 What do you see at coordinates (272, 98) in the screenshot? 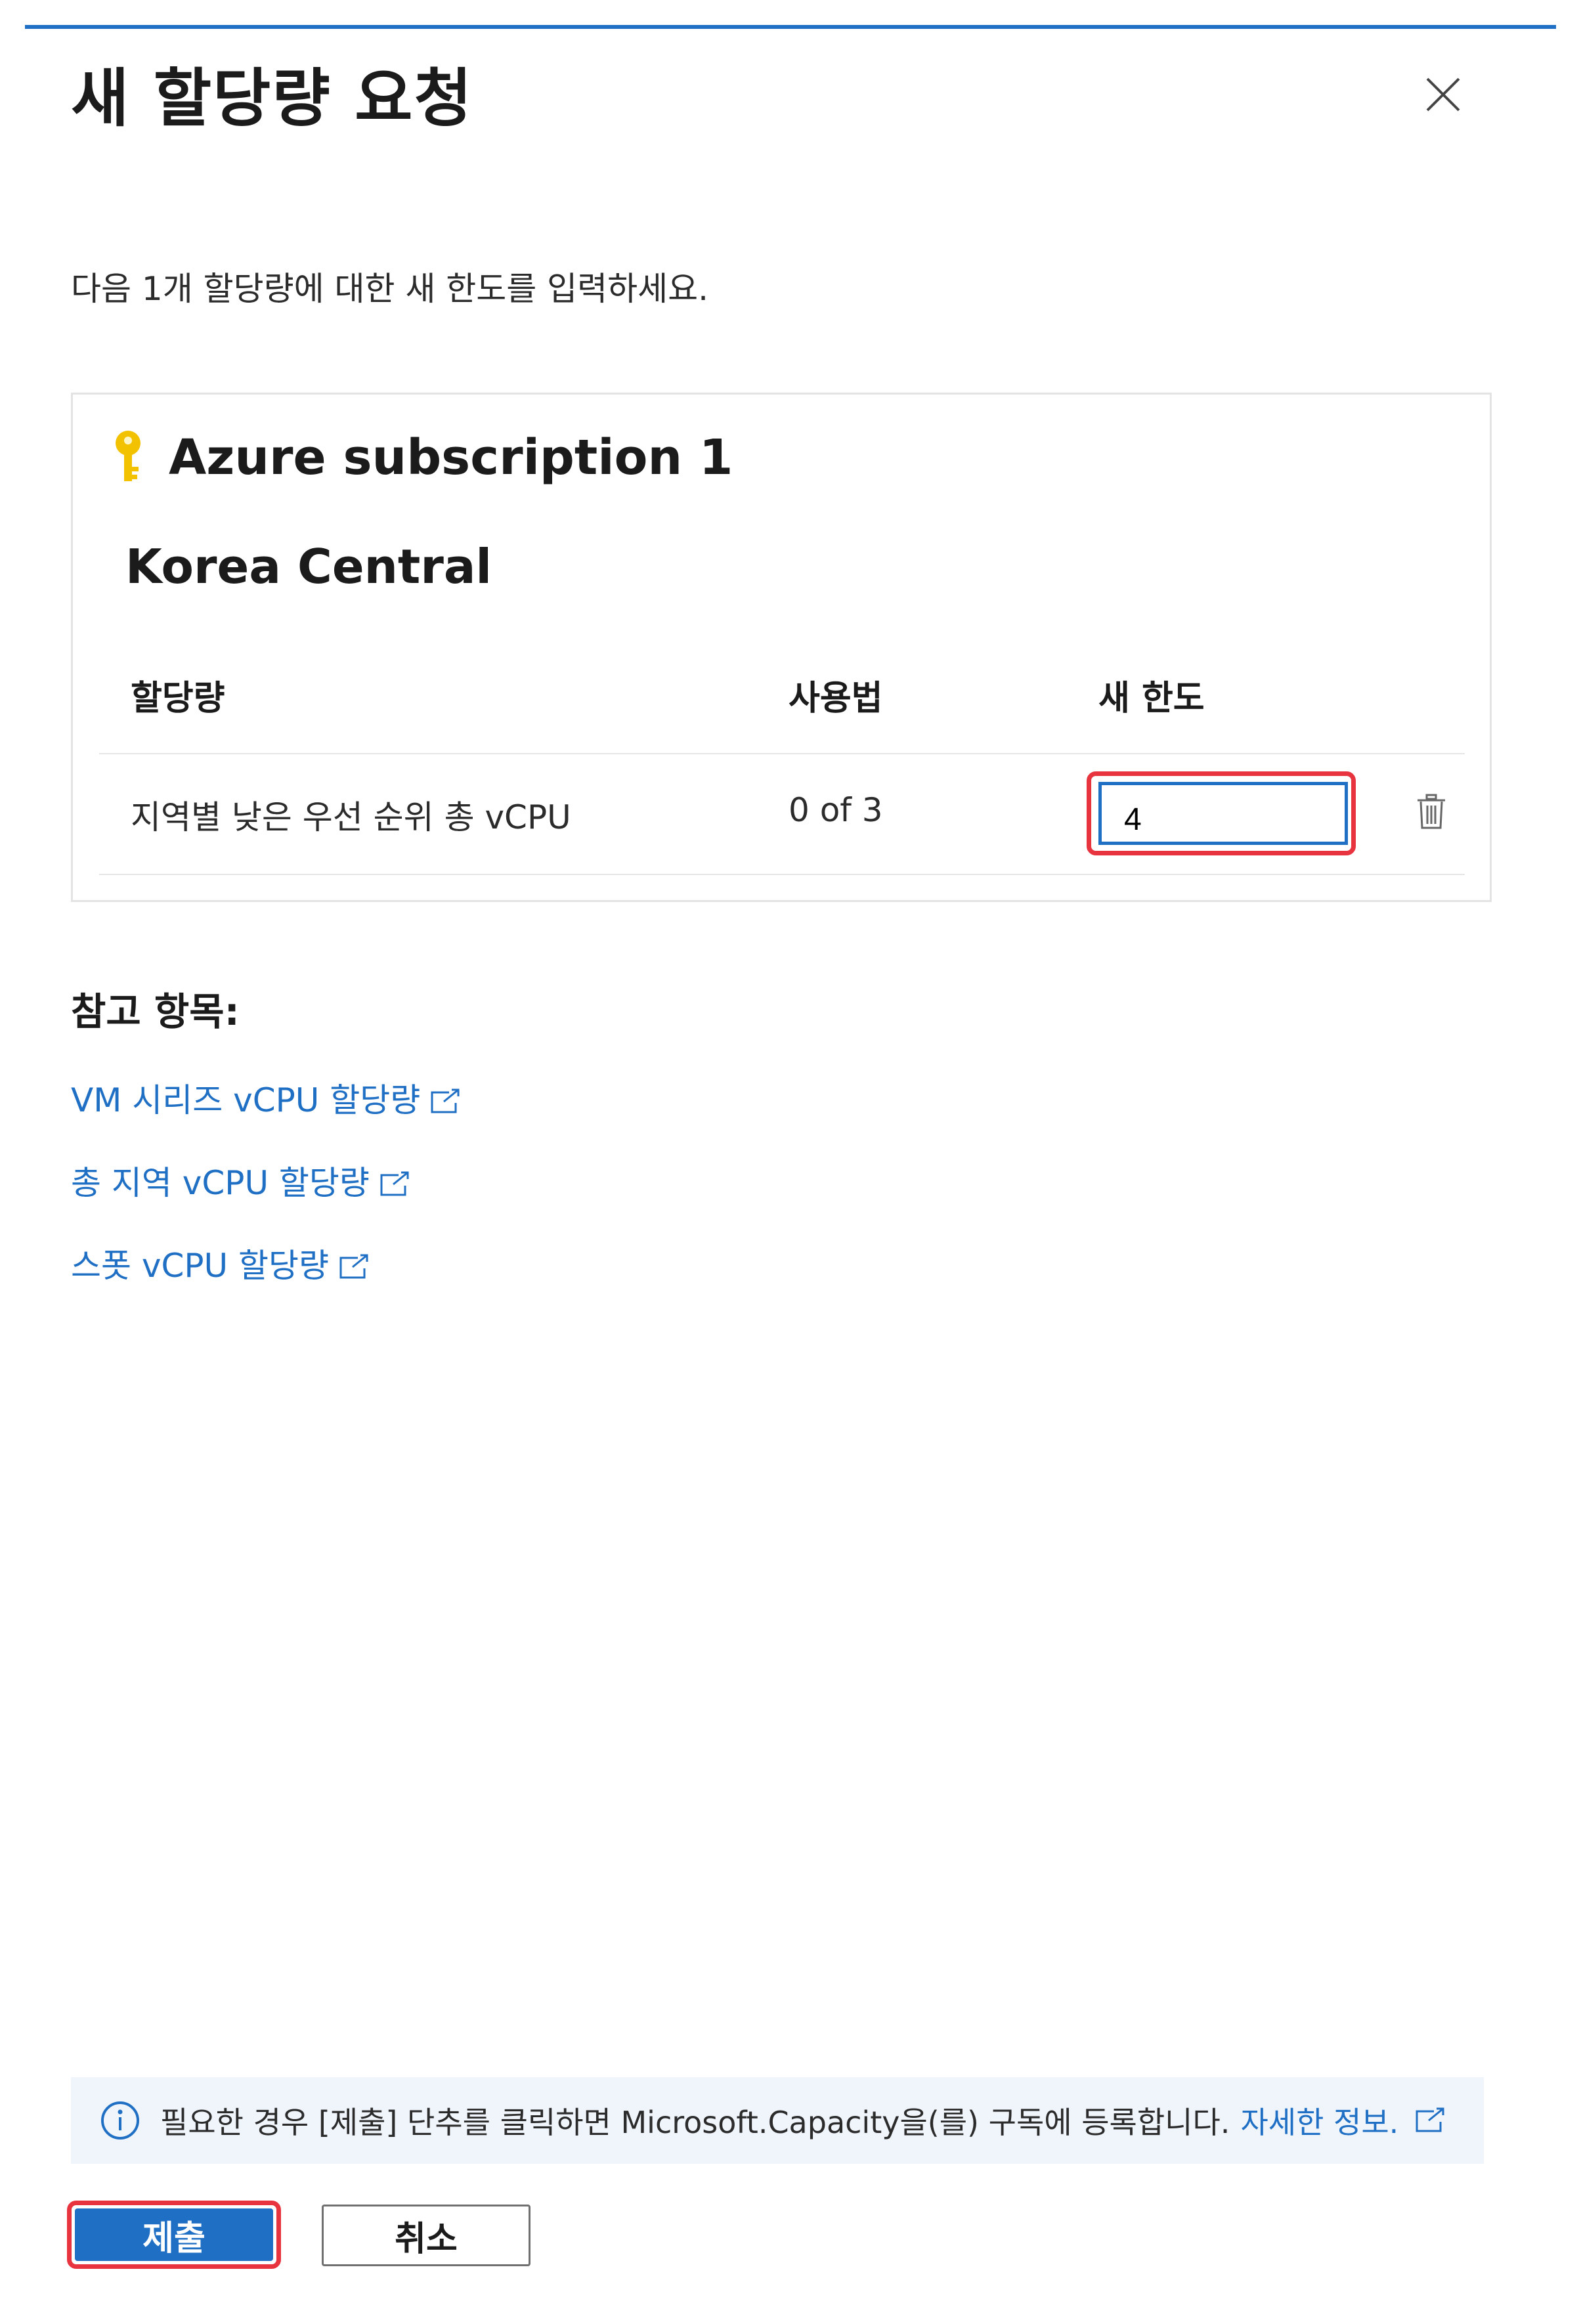
I see `dialog-title: 새 할당량 요청` at bounding box center [272, 98].